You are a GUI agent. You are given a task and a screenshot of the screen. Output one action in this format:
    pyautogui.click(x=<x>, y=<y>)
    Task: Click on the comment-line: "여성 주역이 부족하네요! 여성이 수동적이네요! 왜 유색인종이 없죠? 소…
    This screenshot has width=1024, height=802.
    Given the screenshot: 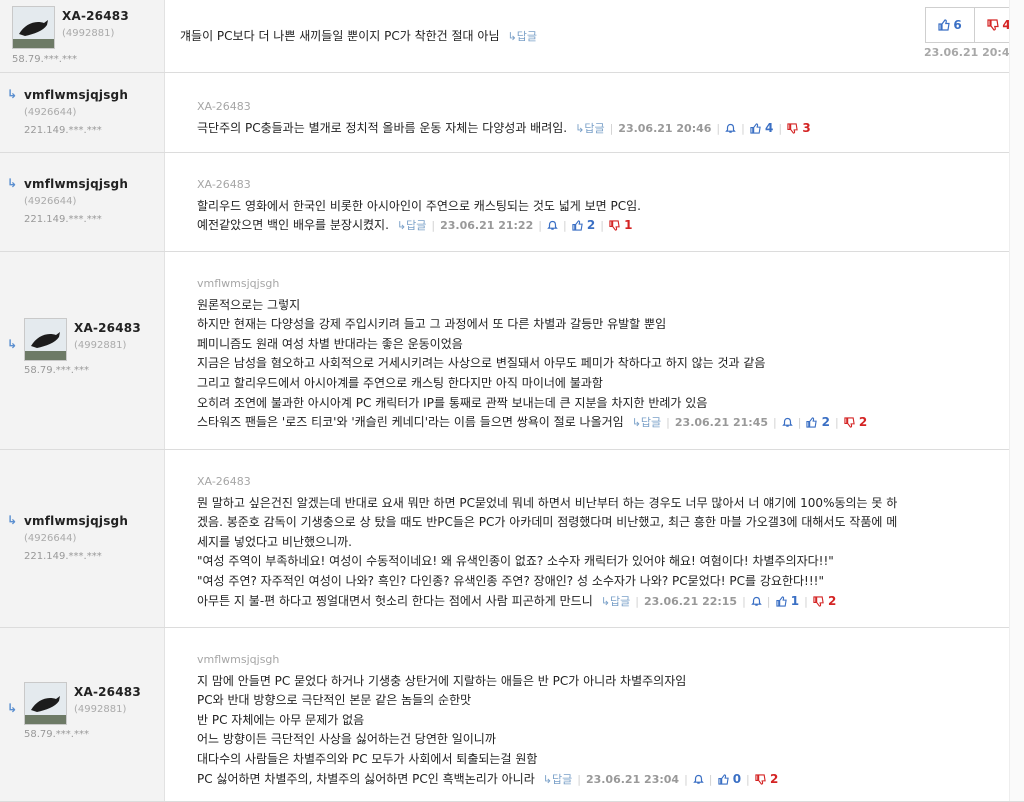 What is the action you would take?
    pyautogui.click(x=547, y=562)
    